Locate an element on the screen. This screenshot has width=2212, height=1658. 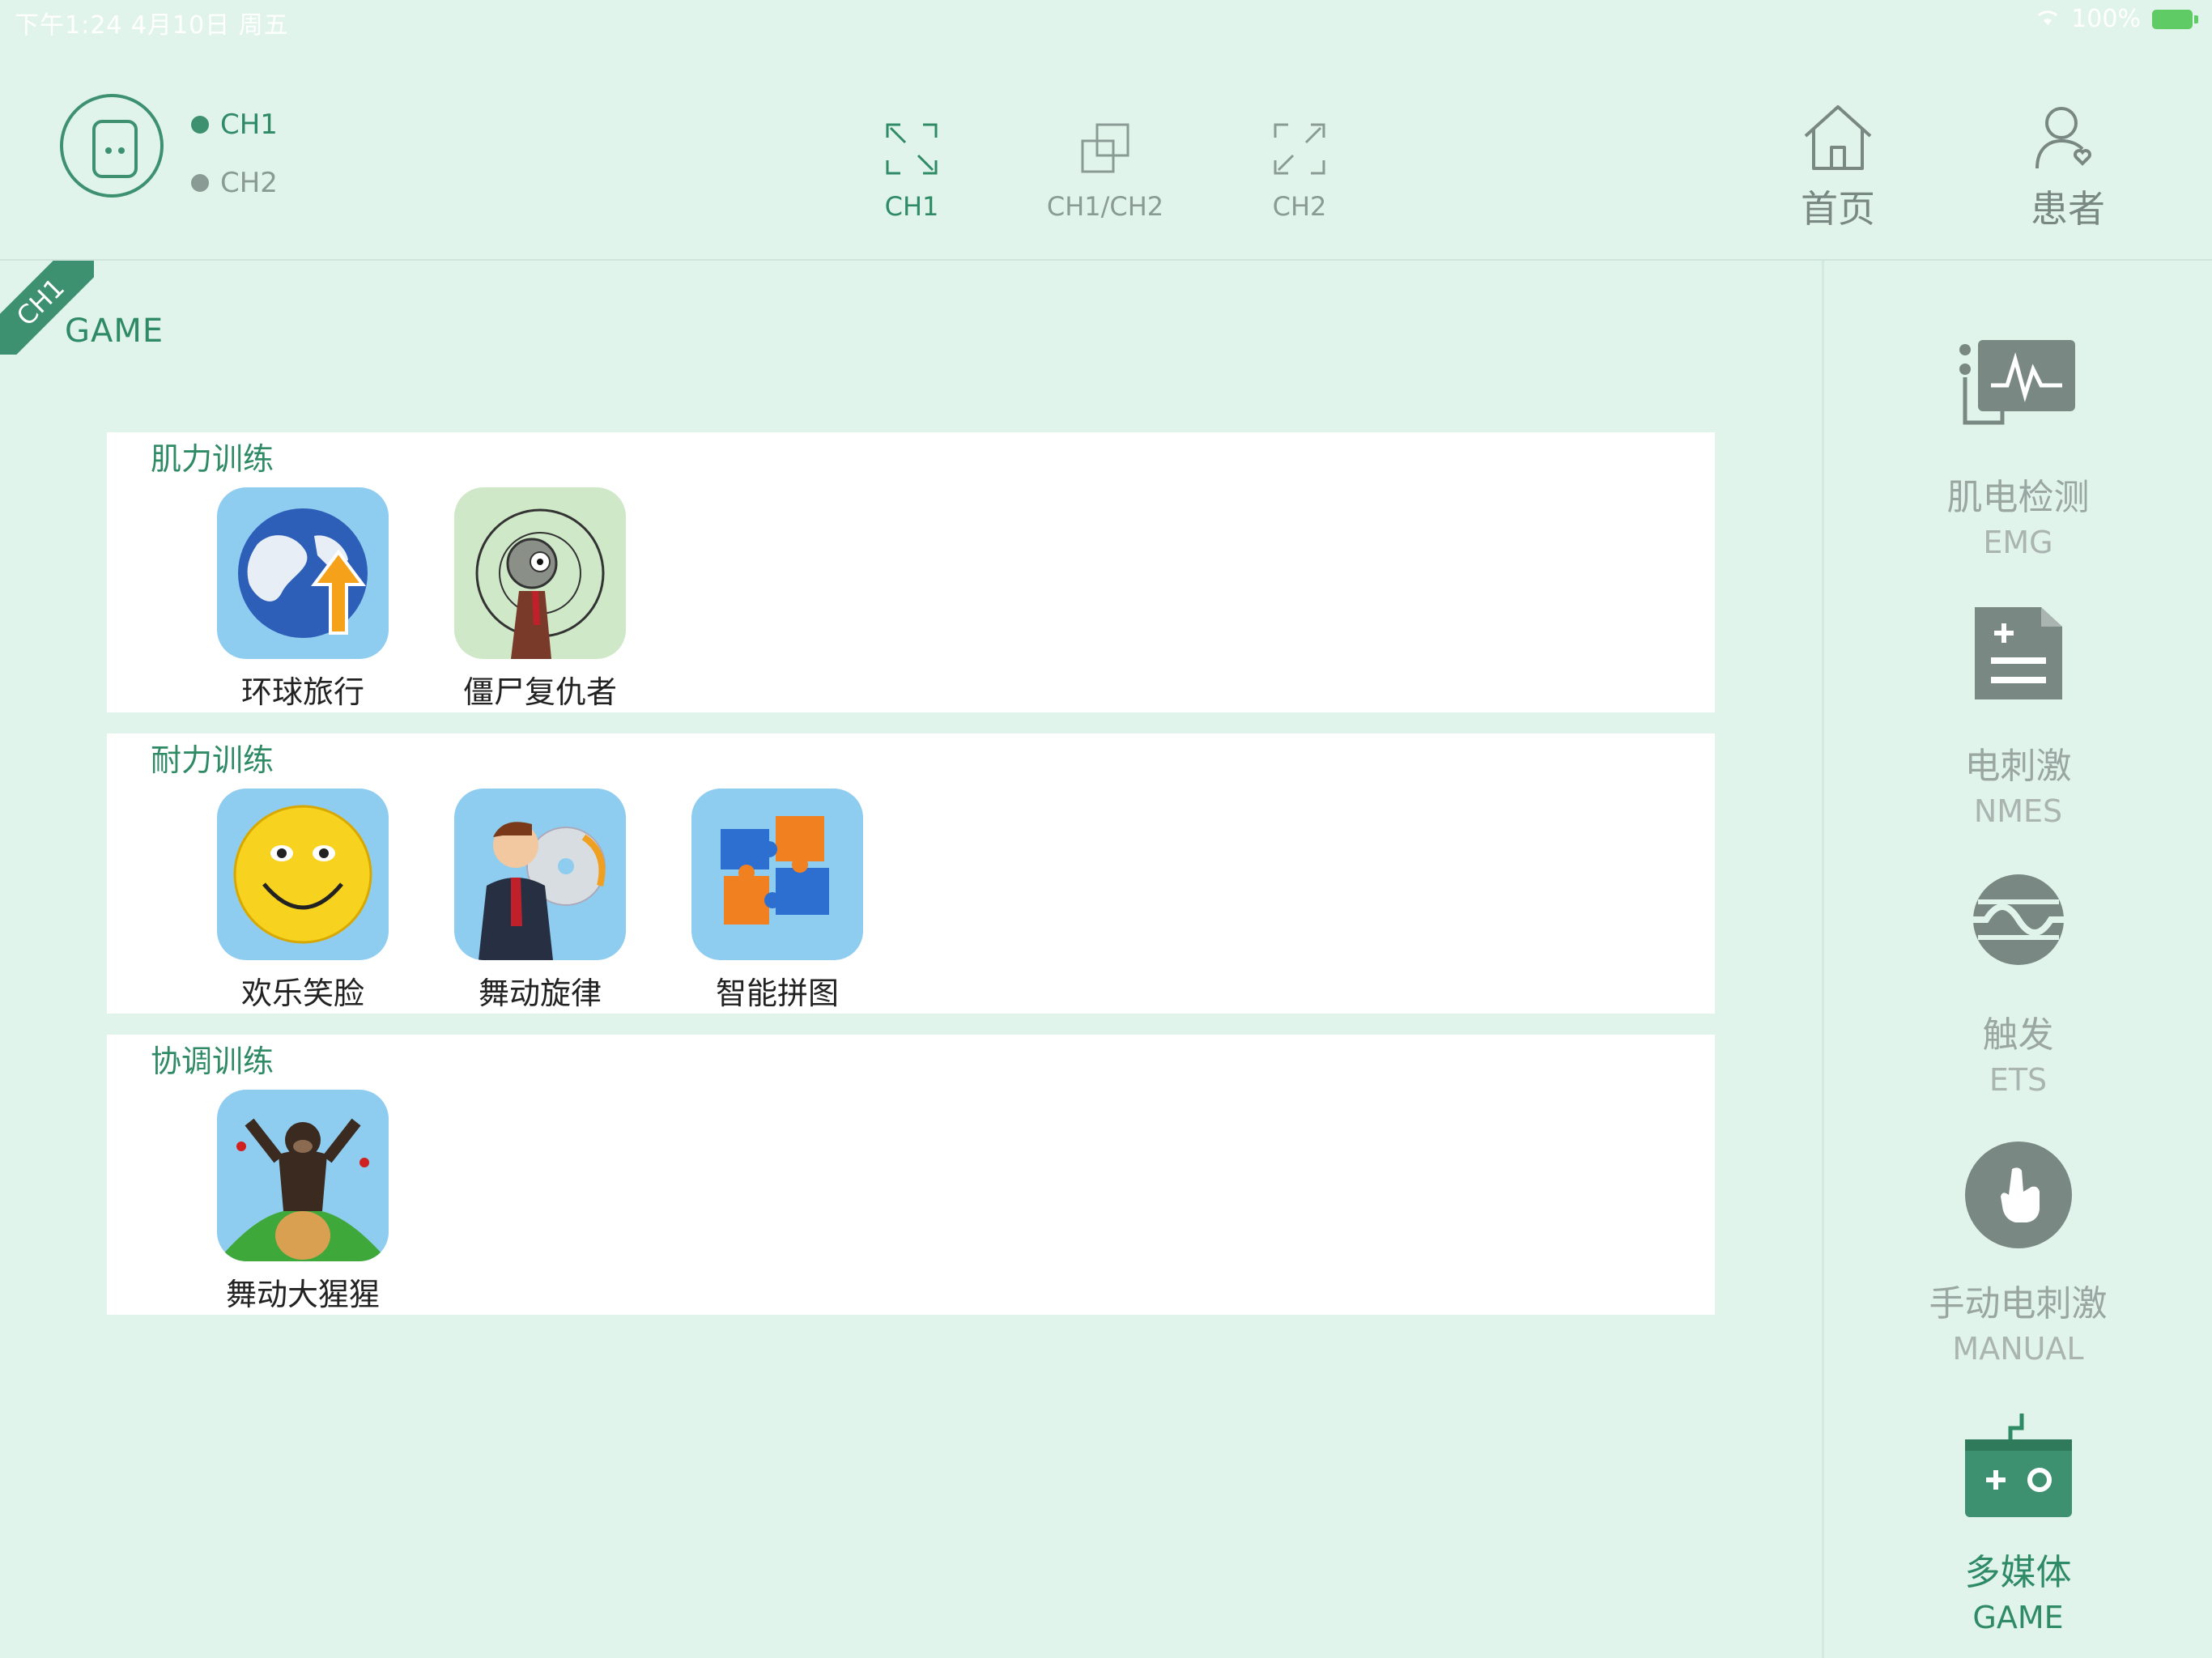
document-icon is located at coordinates (2018, 665).